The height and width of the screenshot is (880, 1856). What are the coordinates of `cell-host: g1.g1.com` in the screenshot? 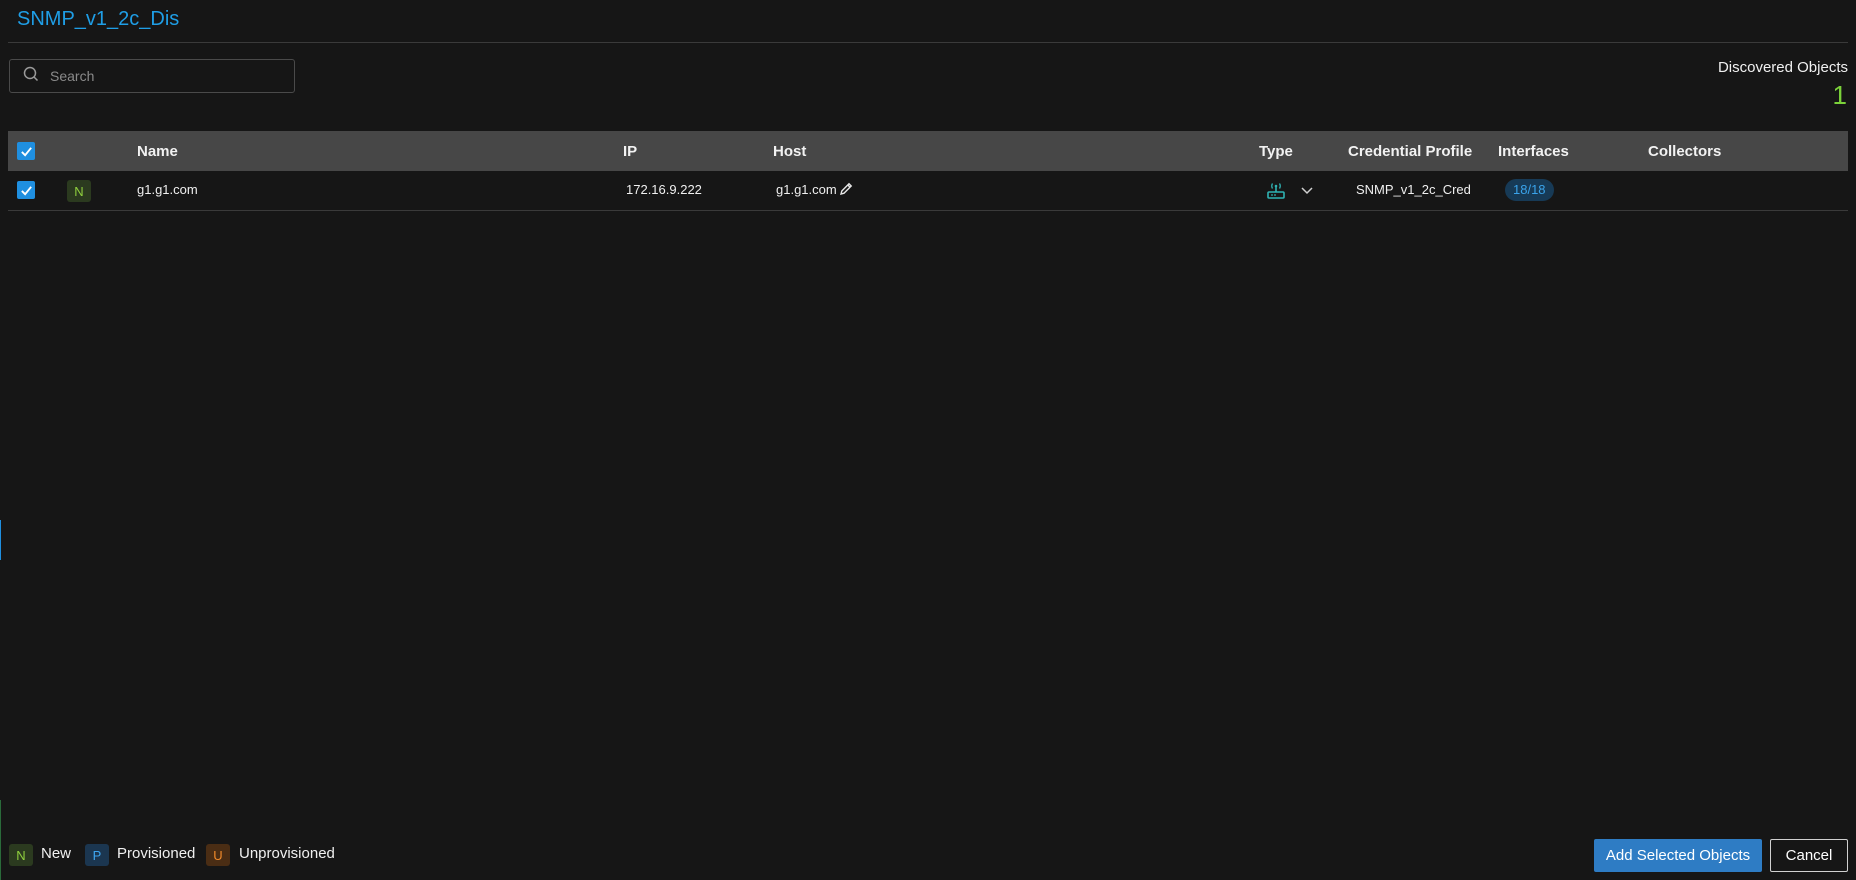 It's located at (806, 189).